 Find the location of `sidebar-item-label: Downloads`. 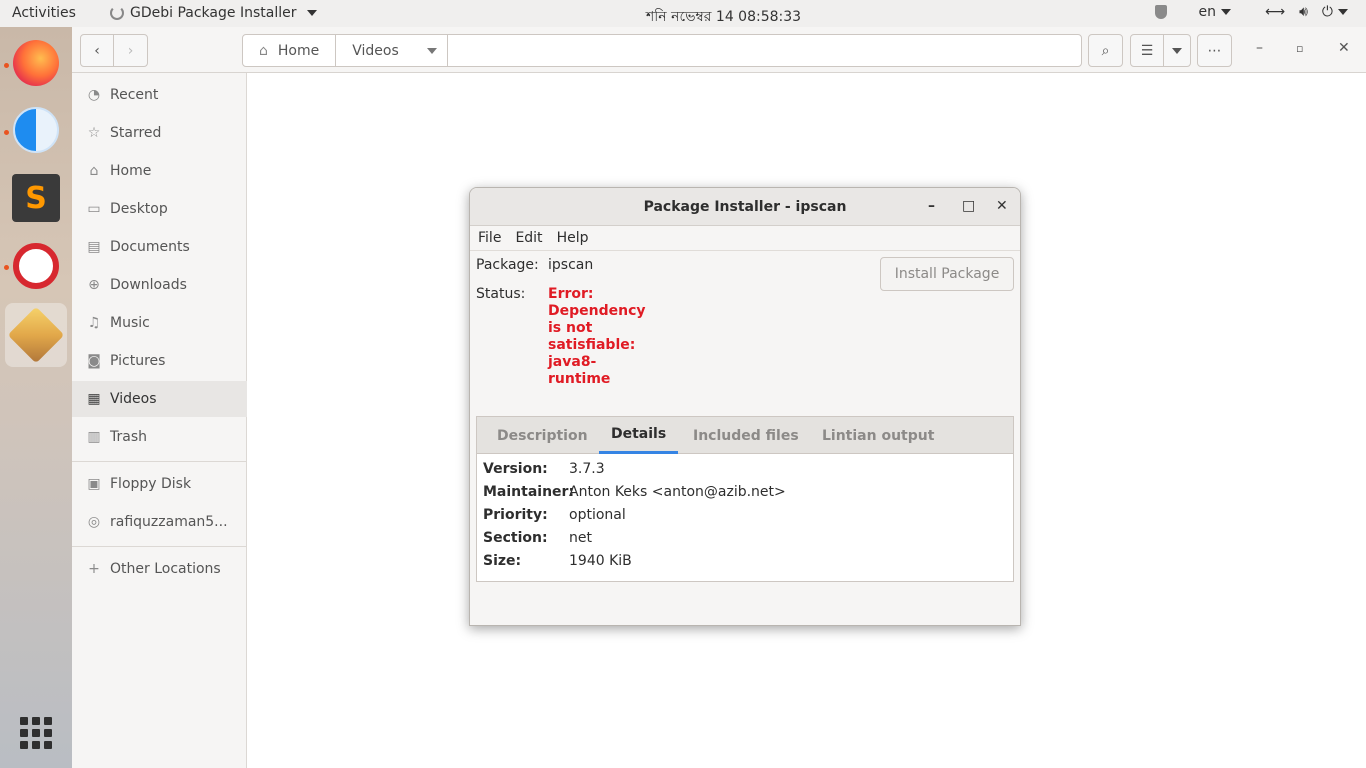

sidebar-item-label: Downloads is located at coordinates (148, 285).